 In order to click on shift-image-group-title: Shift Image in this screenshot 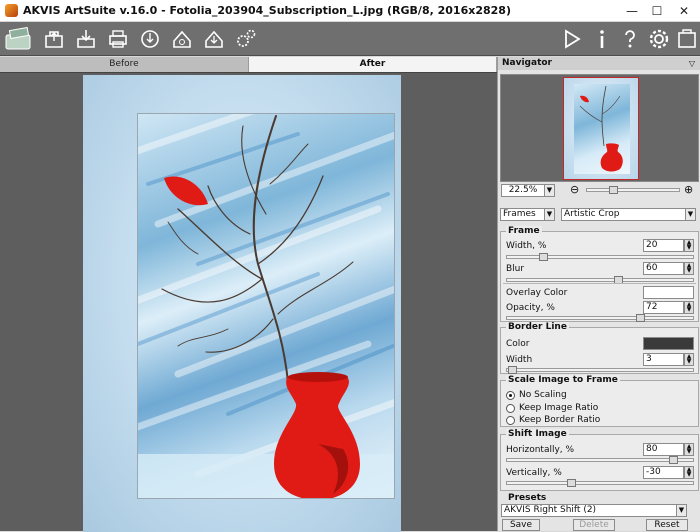, I will do `click(537, 434)`.